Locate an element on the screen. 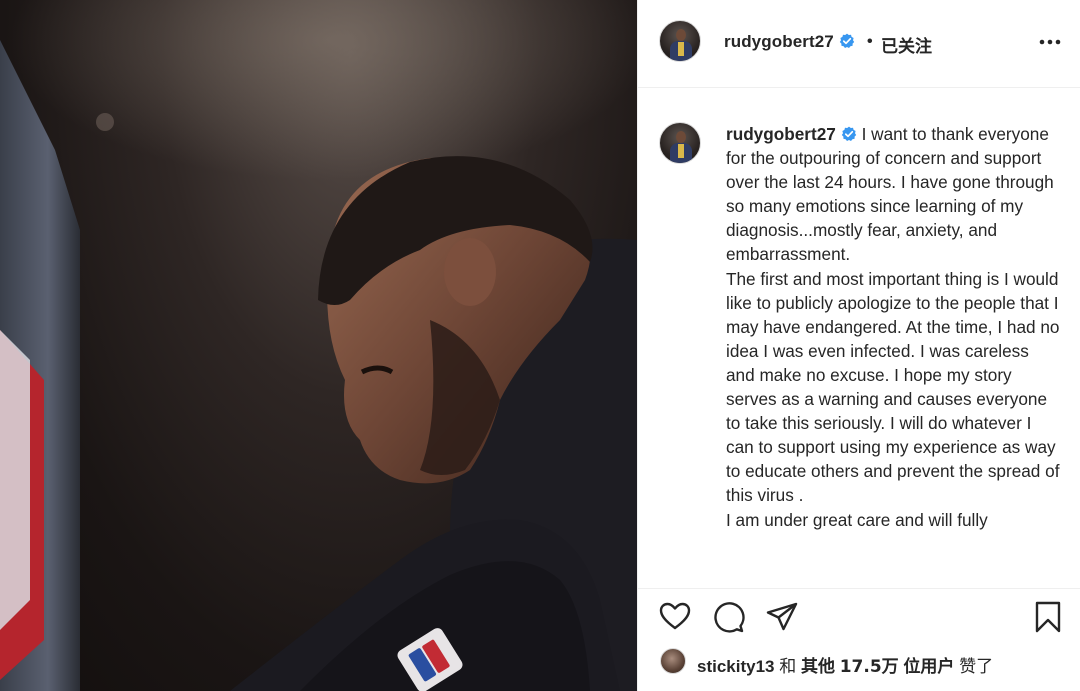 The height and width of the screenshot is (691, 1080). comment-icon is located at coordinates (728, 617).